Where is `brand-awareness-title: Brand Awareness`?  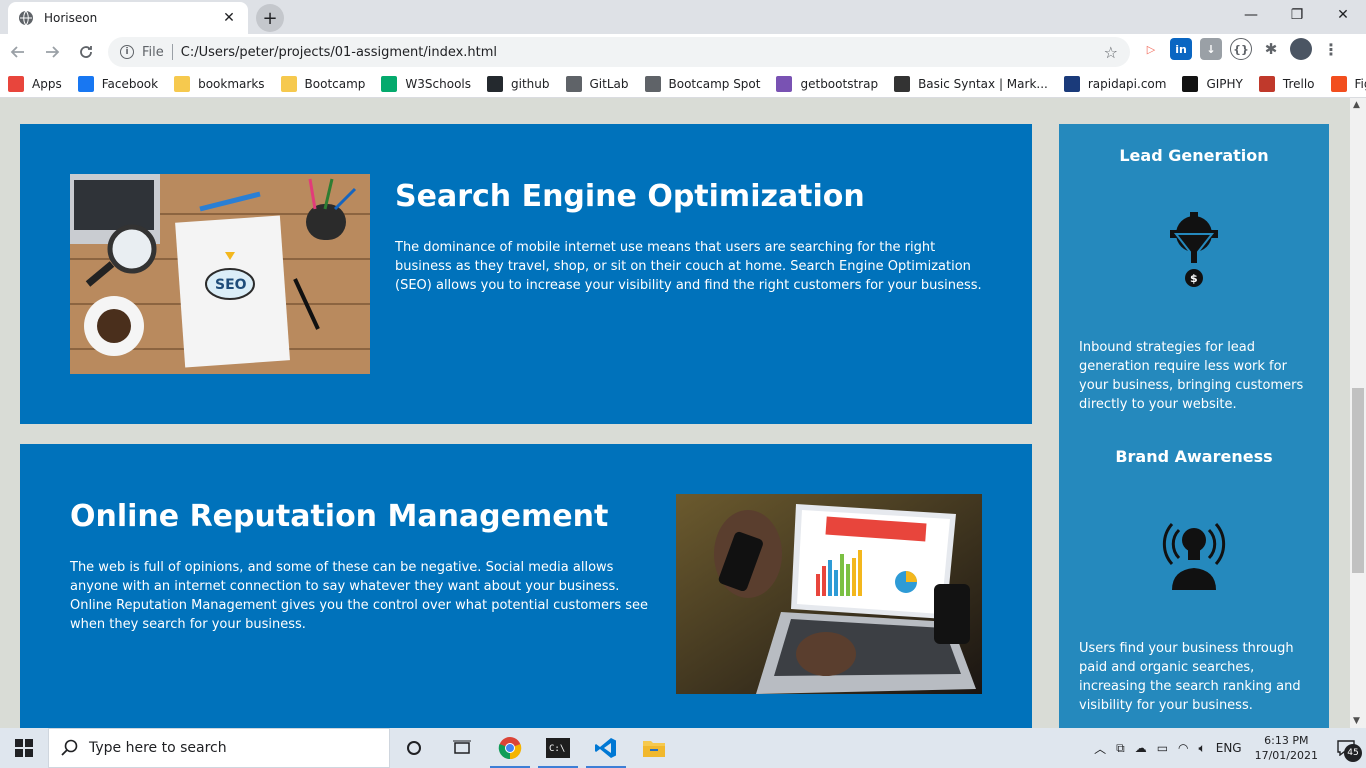
brand-awareness-title: Brand Awareness is located at coordinates (1194, 456).